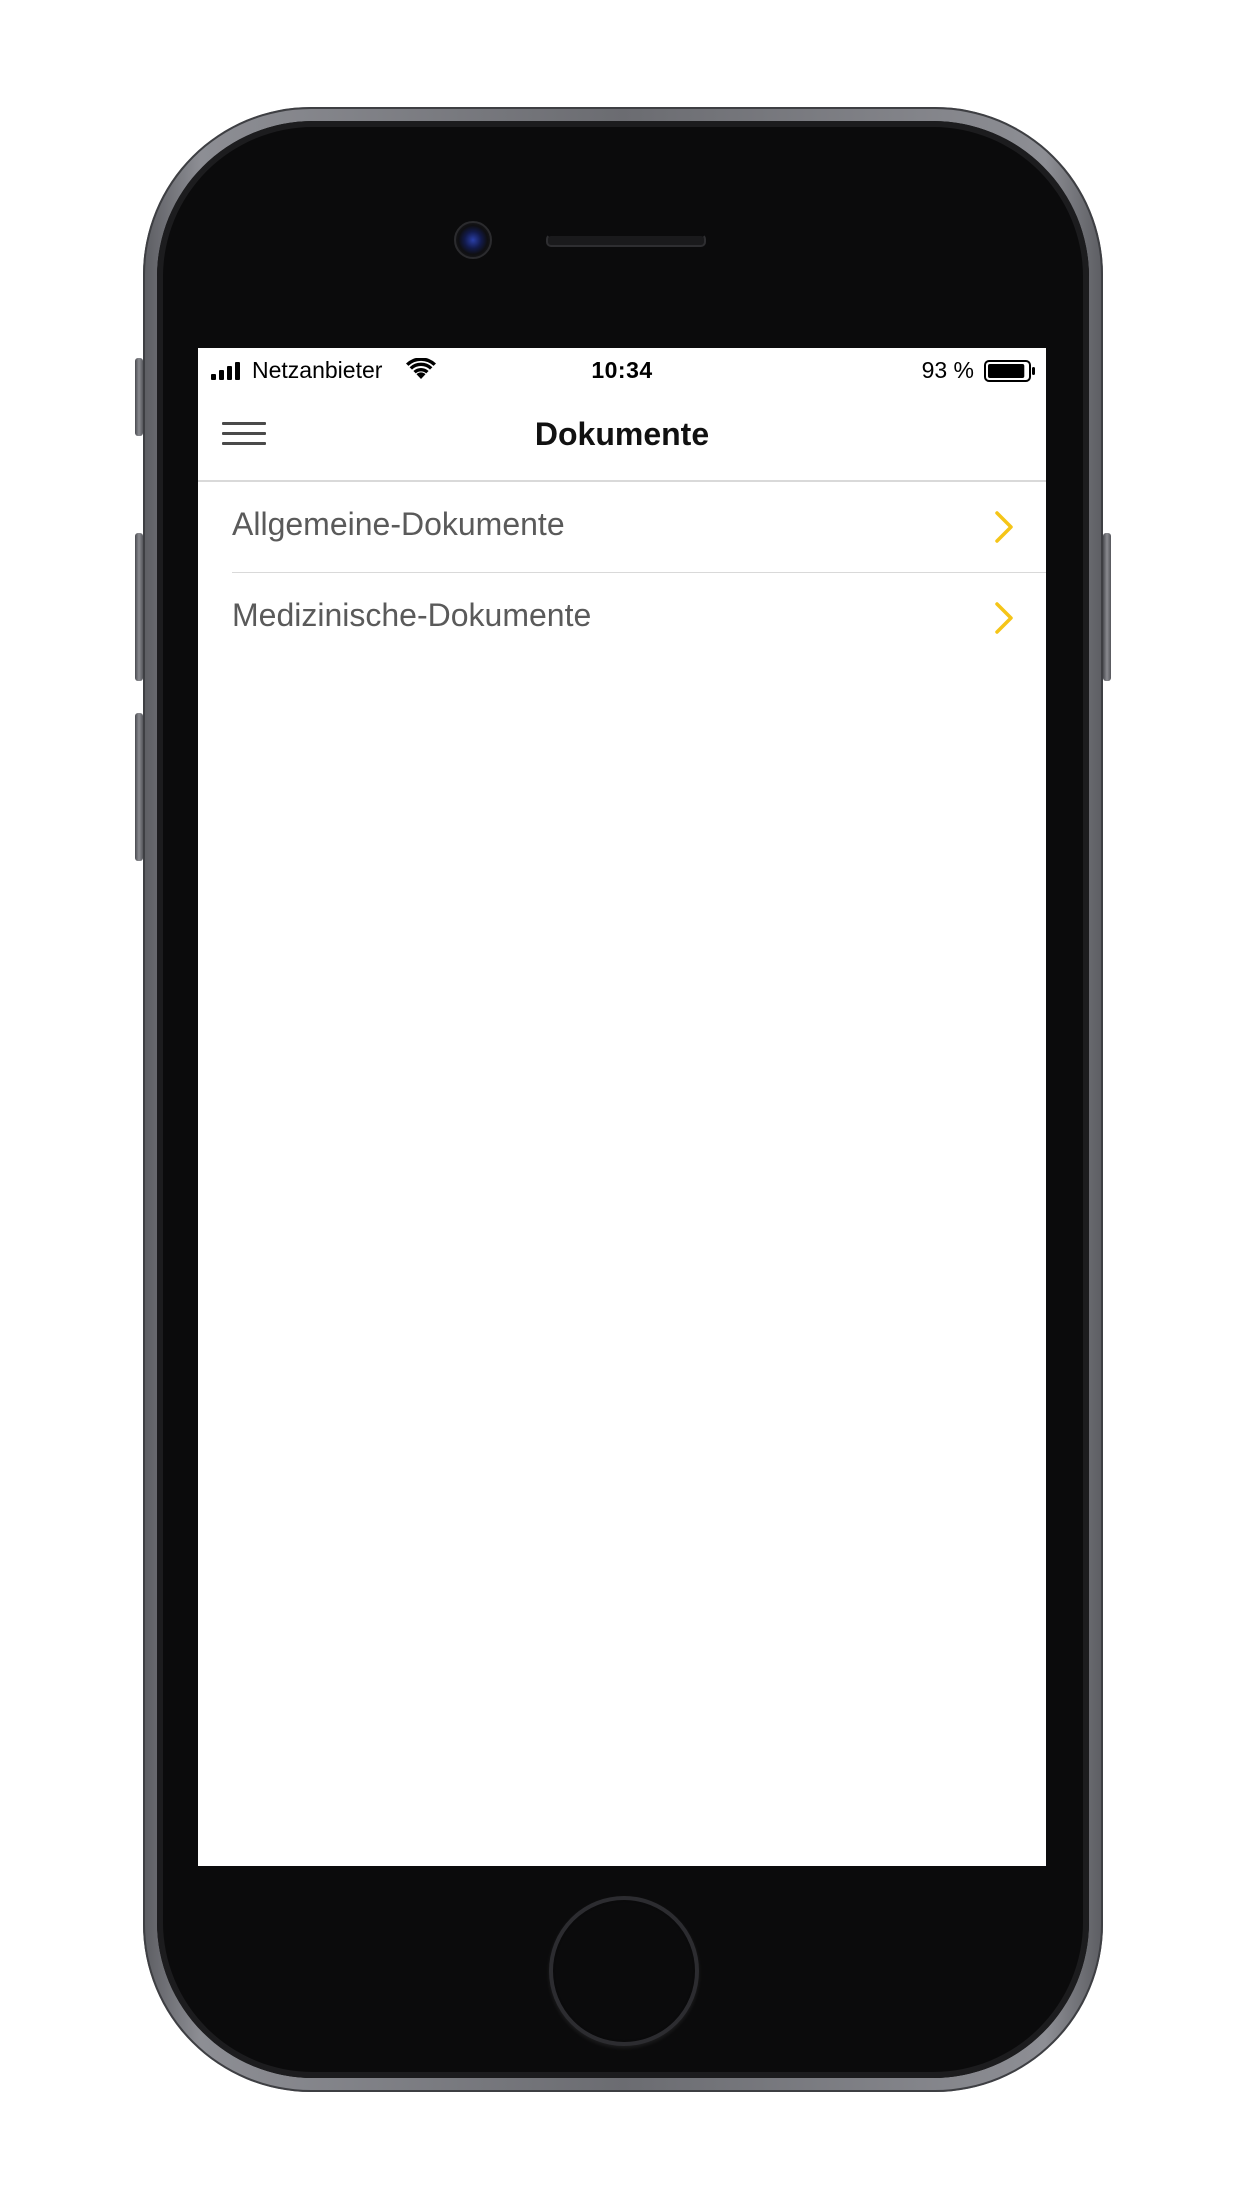 Image resolution: width=1242 pixels, height=2208 pixels. What do you see at coordinates (624, 1971) in the screenshot?
I see `home-button` at bounding box center [624, 1971].